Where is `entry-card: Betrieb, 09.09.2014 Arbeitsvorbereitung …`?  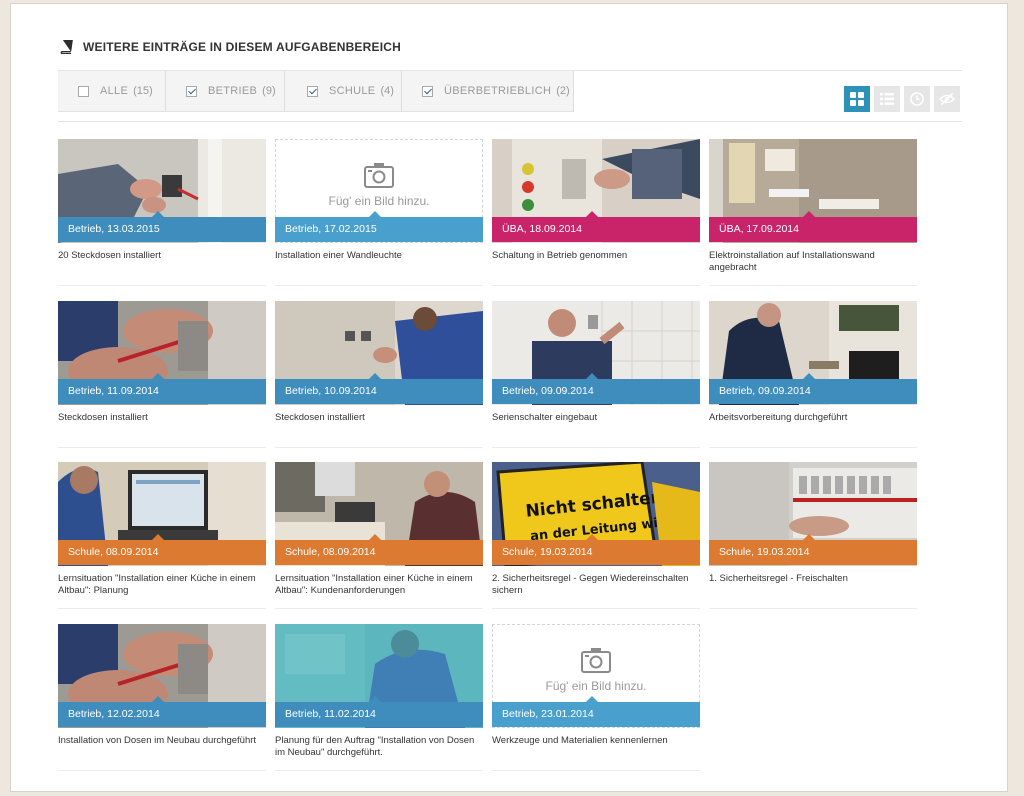
entry-card: Betrieb, 09.09.2014 Arbeitsvorbereitung … is located at coordinates (813, 374).